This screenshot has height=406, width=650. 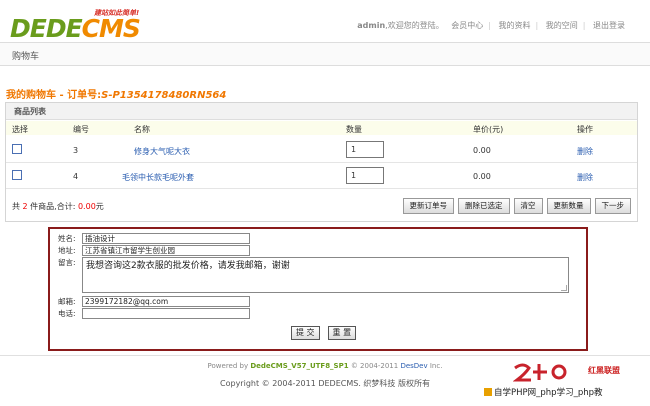 I want to click on next-step-button: 下一步, so click(x=612, y=206).